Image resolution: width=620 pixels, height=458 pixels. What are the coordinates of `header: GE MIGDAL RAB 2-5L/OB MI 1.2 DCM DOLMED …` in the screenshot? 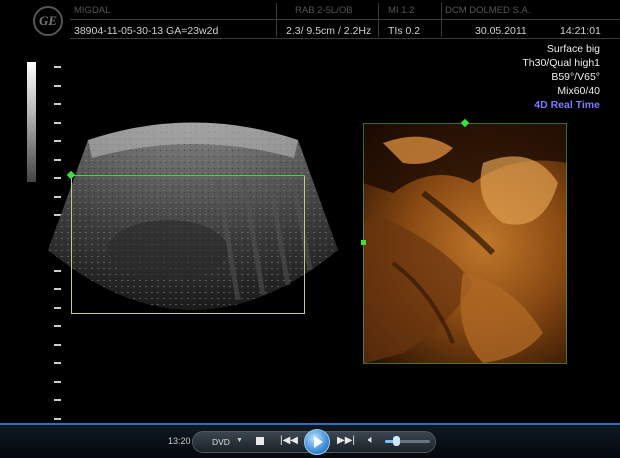 It's located at (310, 20).